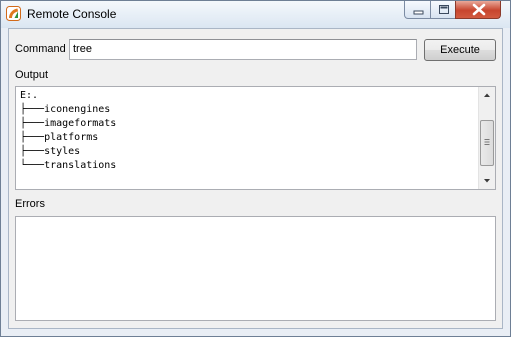 Image resolution: width=511 pixels, height=337 pixels. I want to click on close-icon, so click(479, 9).